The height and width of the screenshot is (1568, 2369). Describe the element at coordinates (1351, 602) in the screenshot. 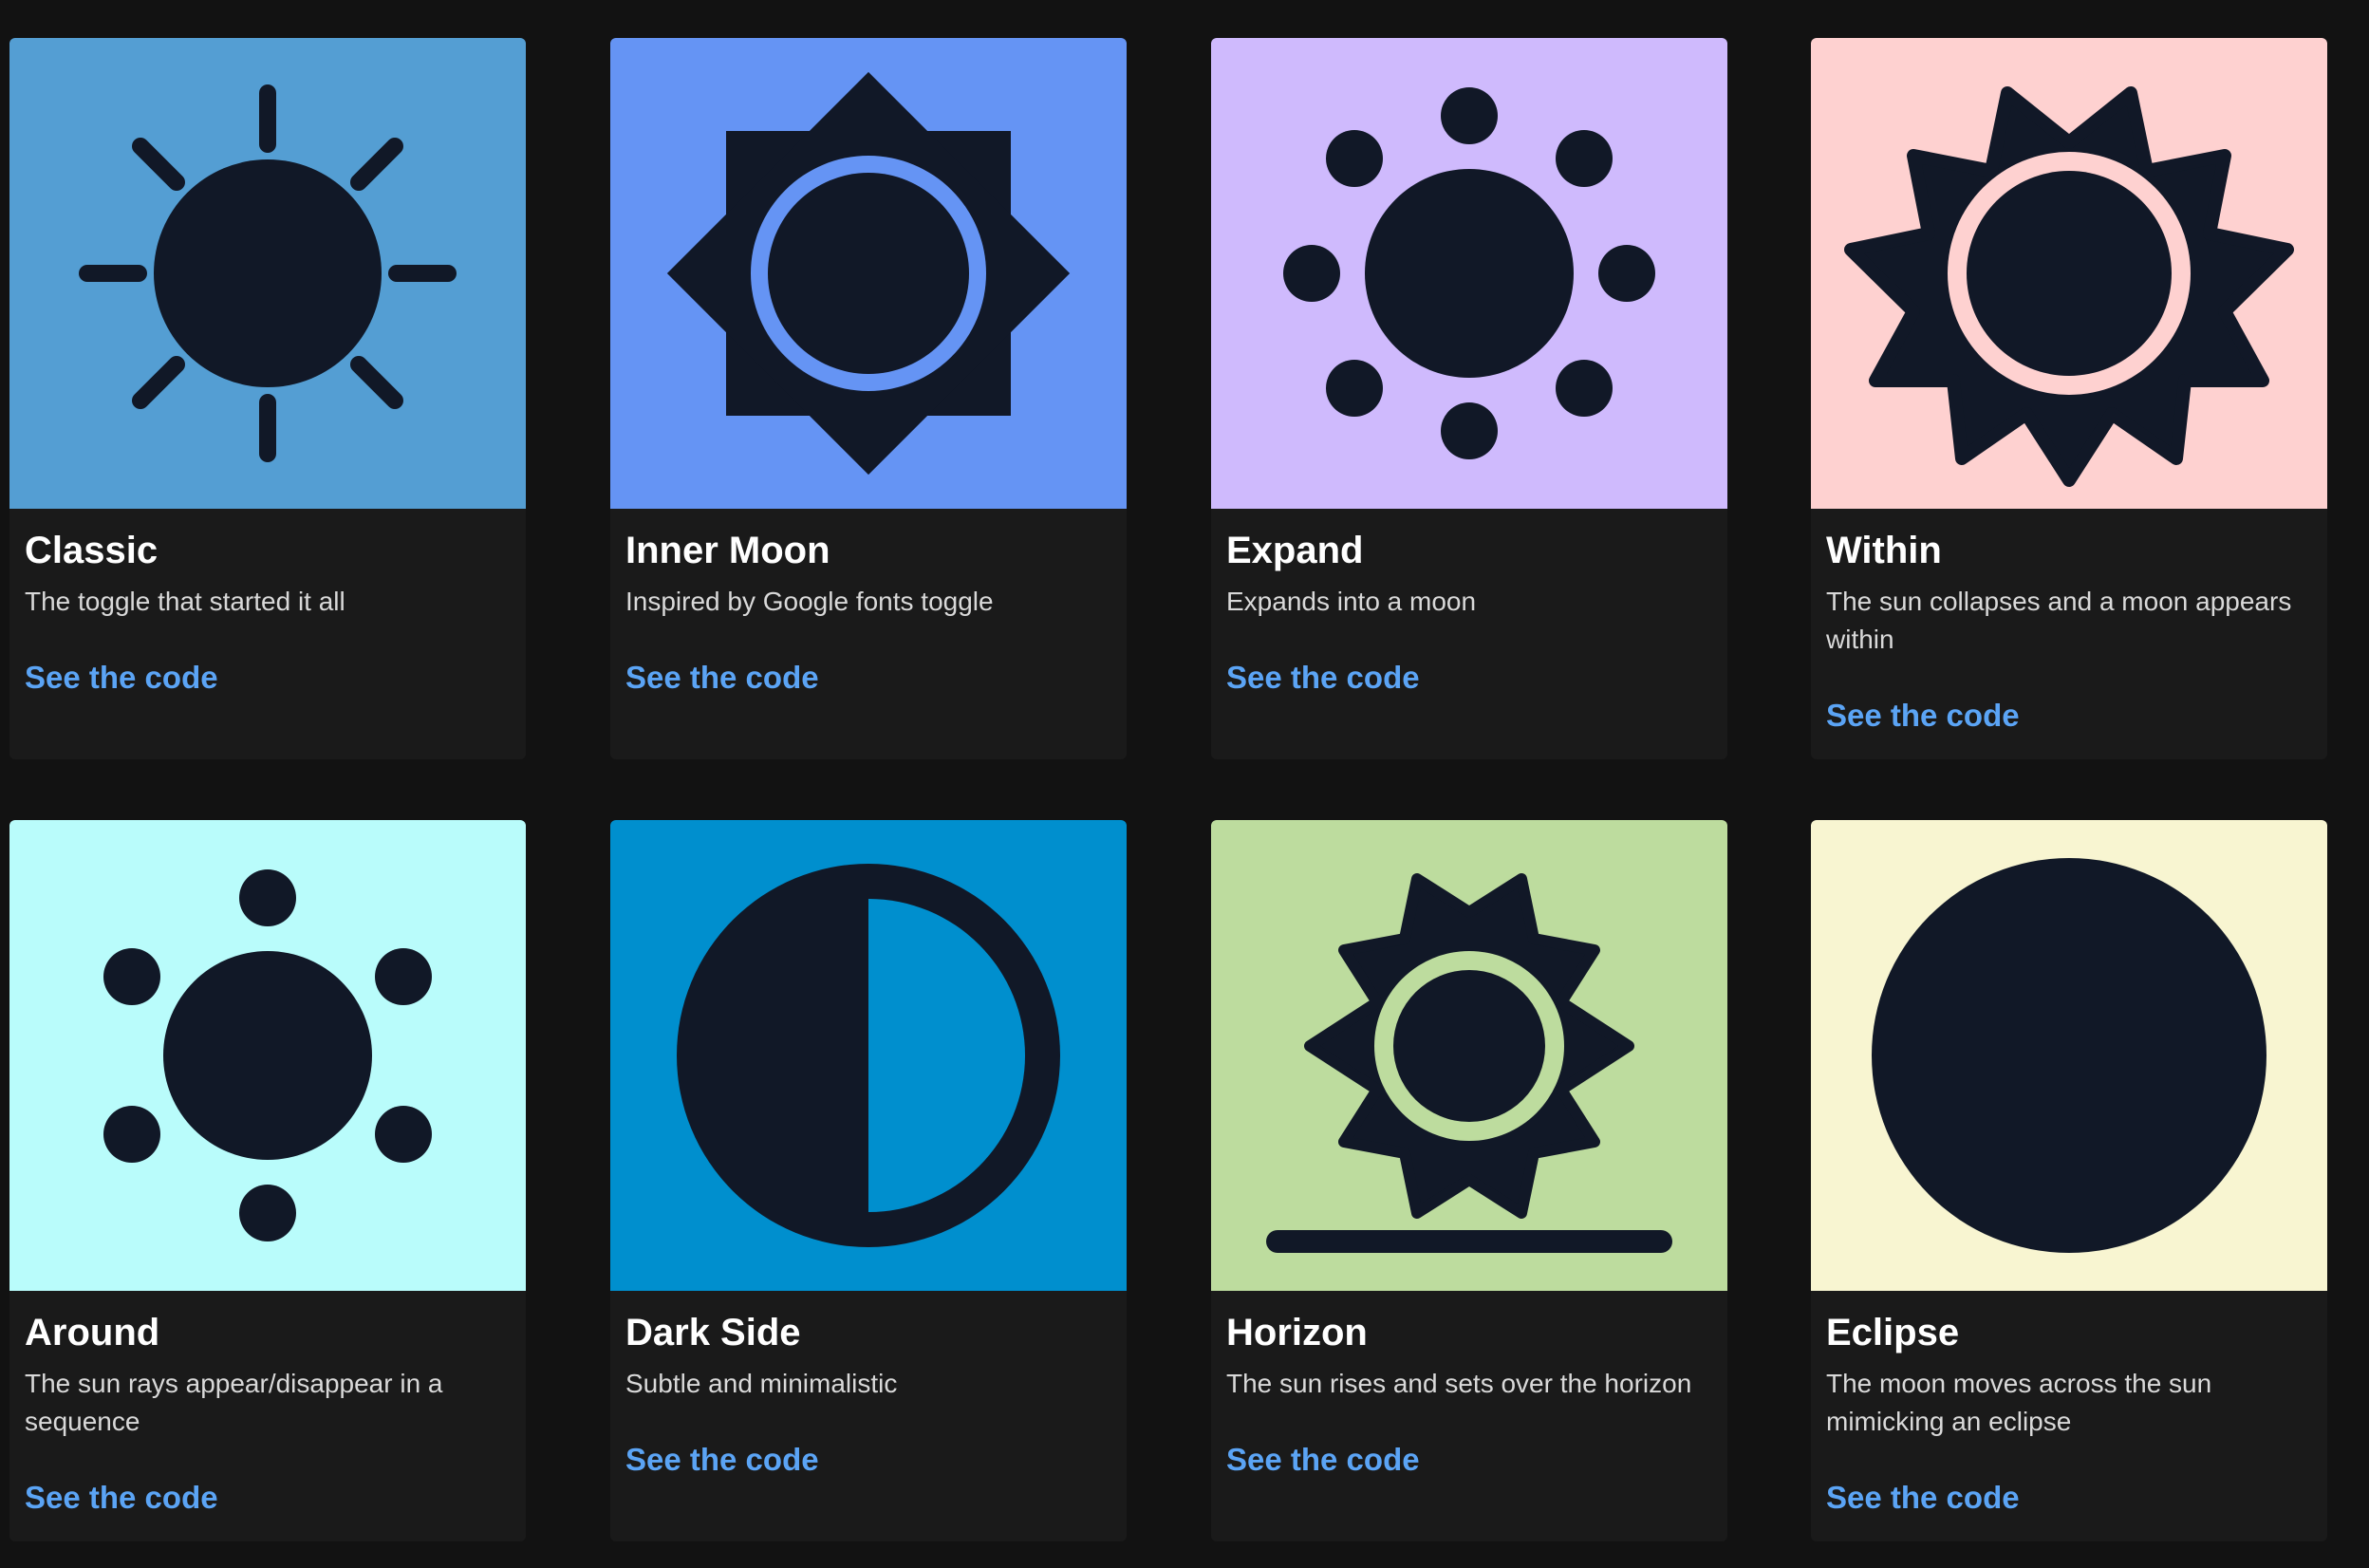

I see `card-description: Expands into a moon` at that location.